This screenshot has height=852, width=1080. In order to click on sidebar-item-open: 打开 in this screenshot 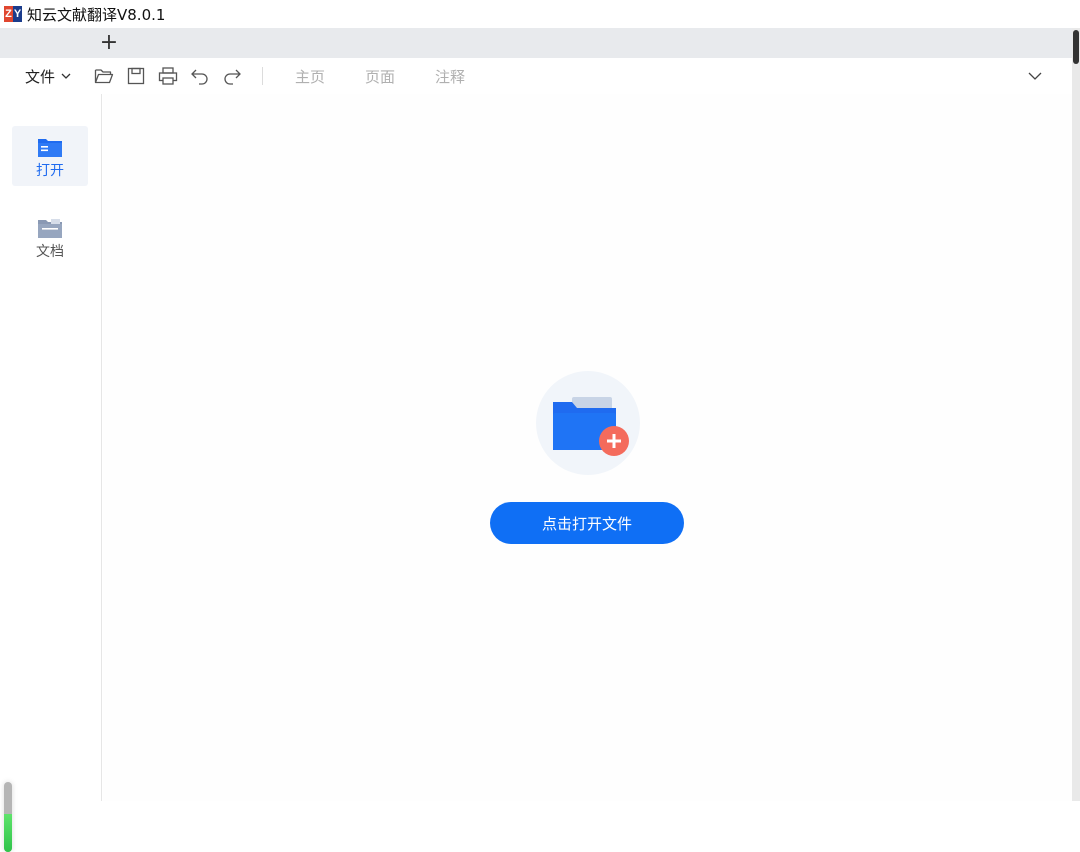, I will do `click(50, 156)`.